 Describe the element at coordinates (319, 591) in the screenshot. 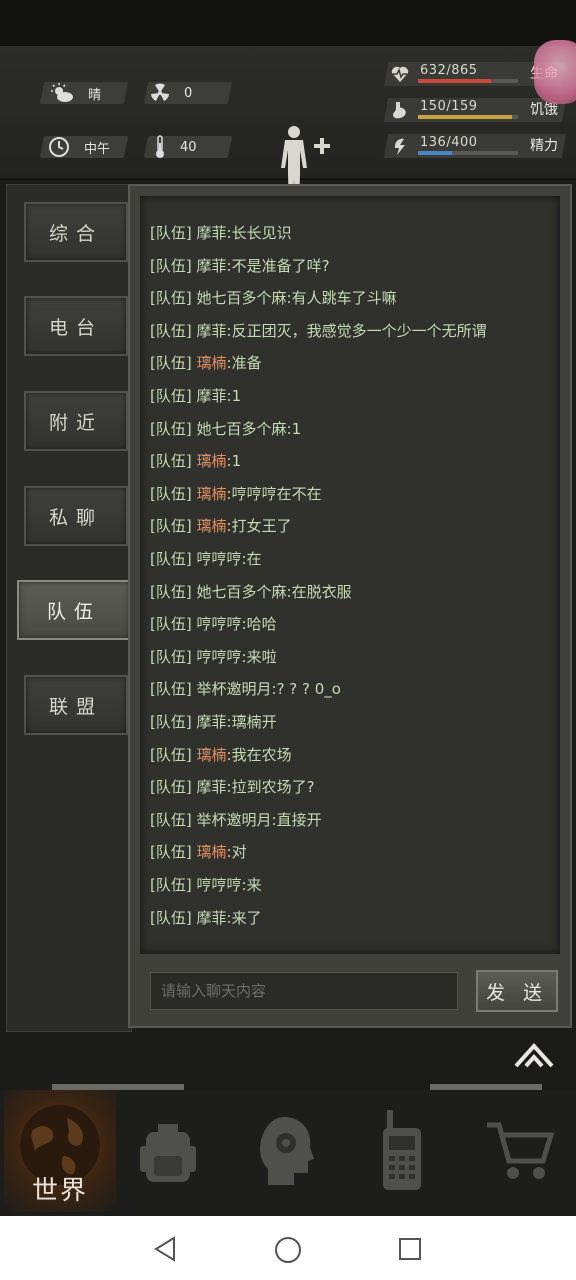

I see `message-text: :在脱衣服` at that location.